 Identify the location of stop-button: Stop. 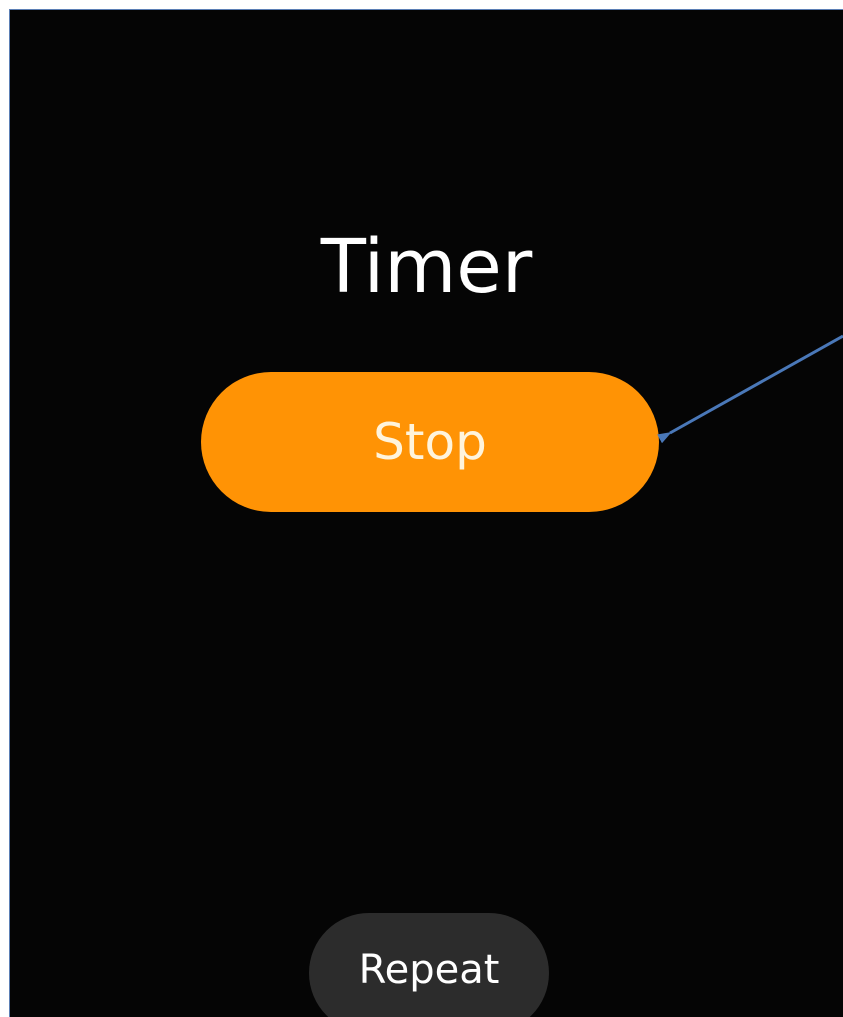
(430, 442).